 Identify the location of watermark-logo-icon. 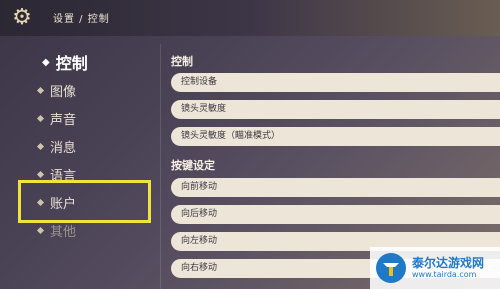
(391, 268).